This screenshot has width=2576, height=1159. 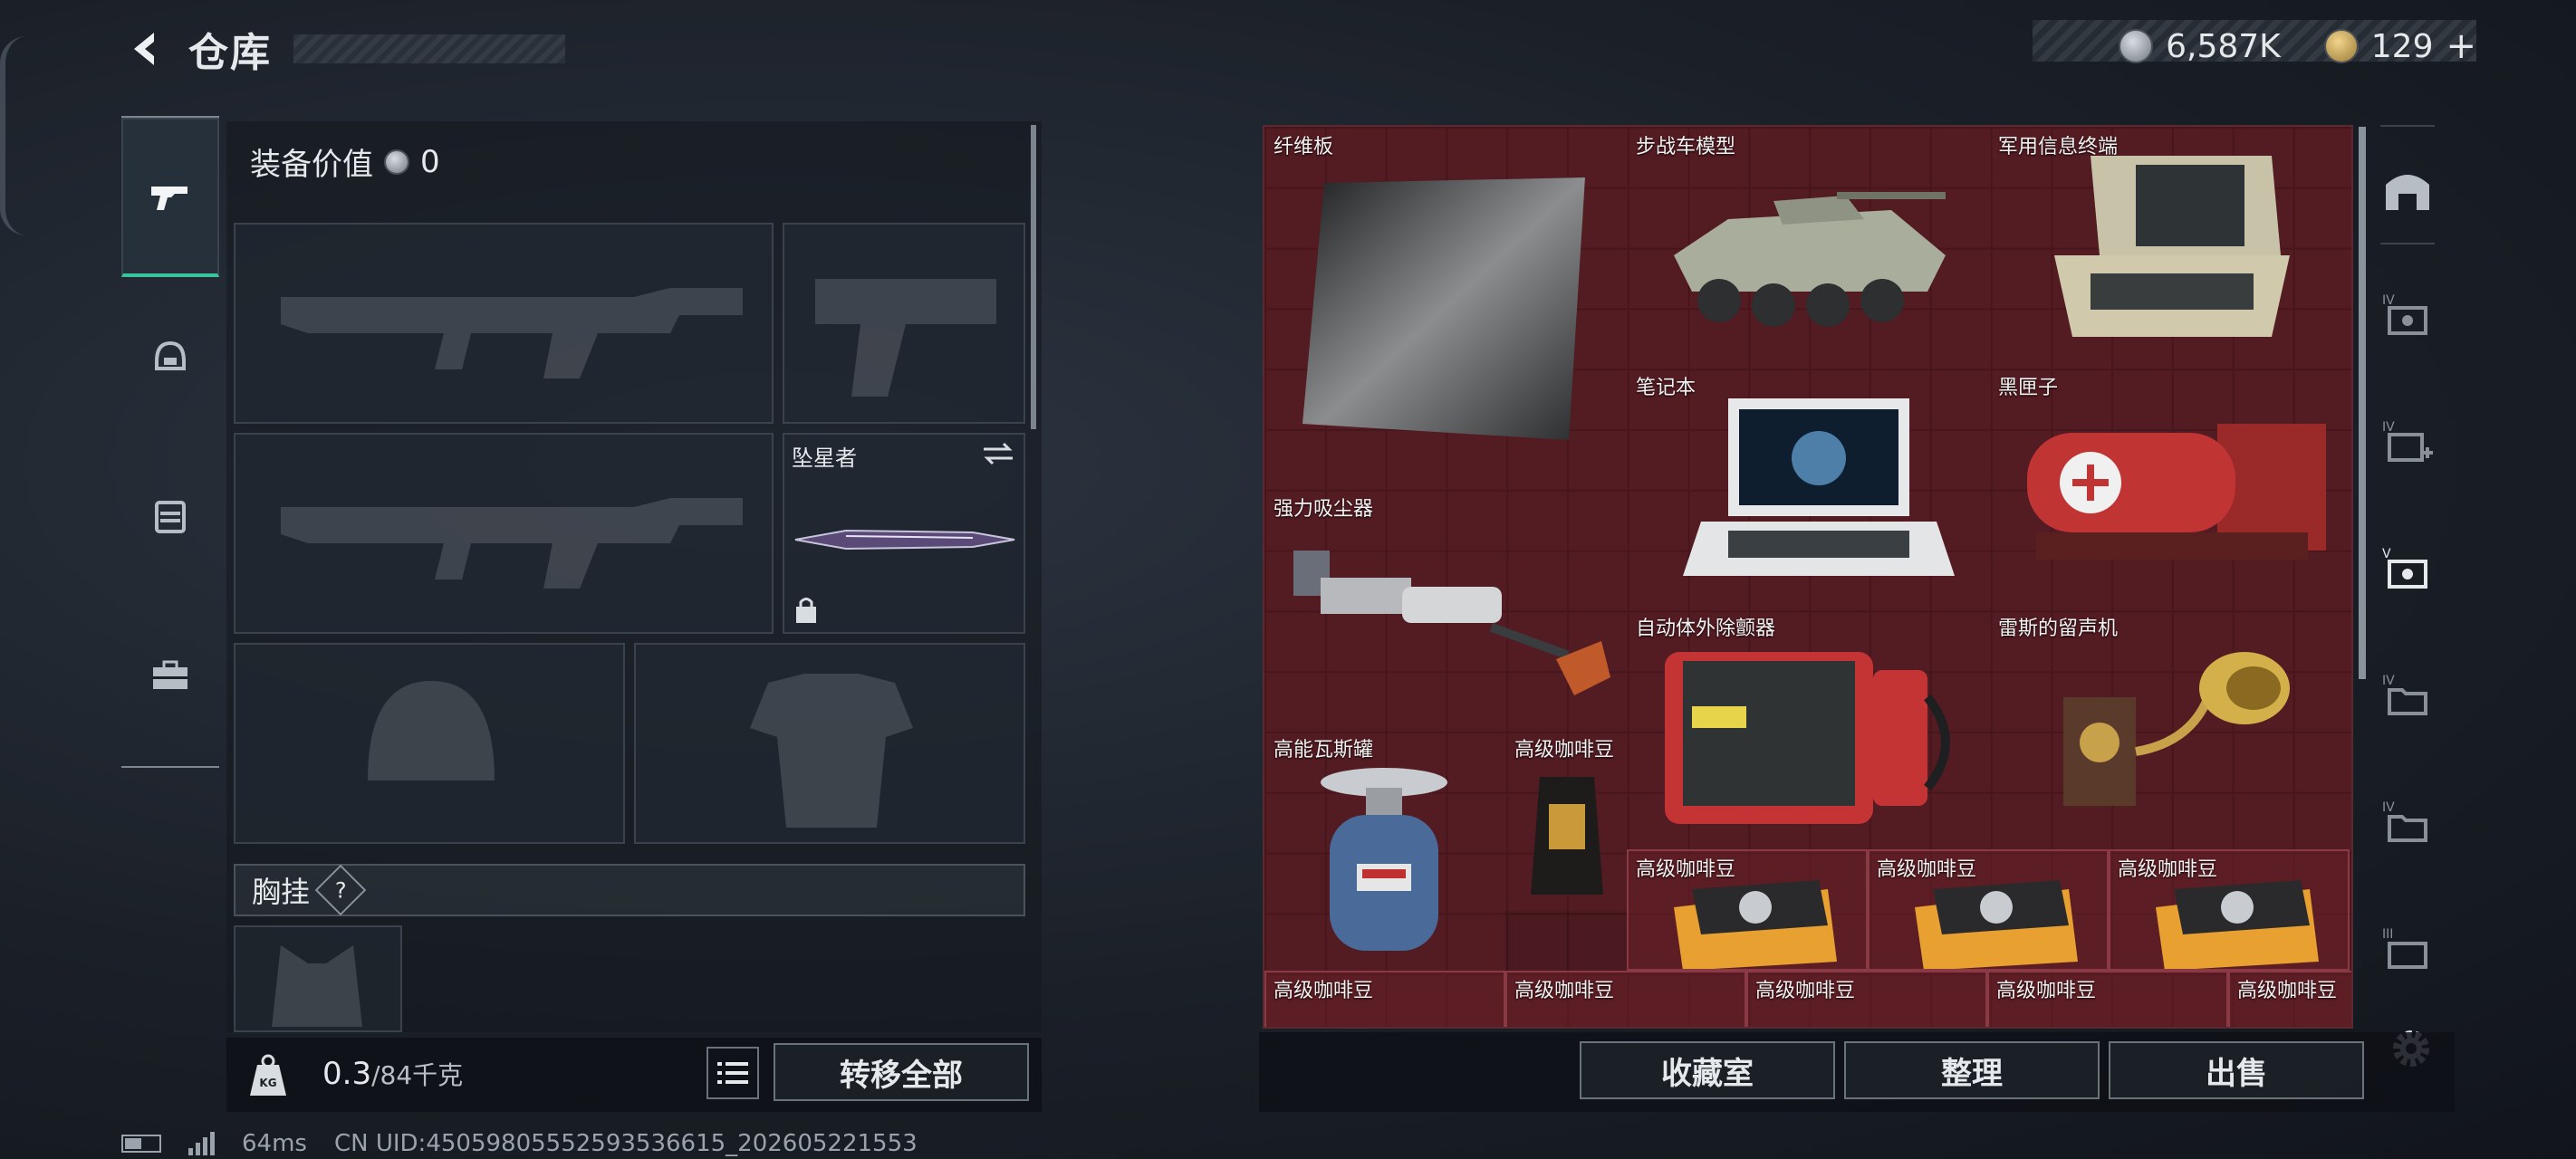 What do you see at coordinates (267, 1083) in the screenshot?
I see `svg-text: KG` at bounding box center [267, 1083].